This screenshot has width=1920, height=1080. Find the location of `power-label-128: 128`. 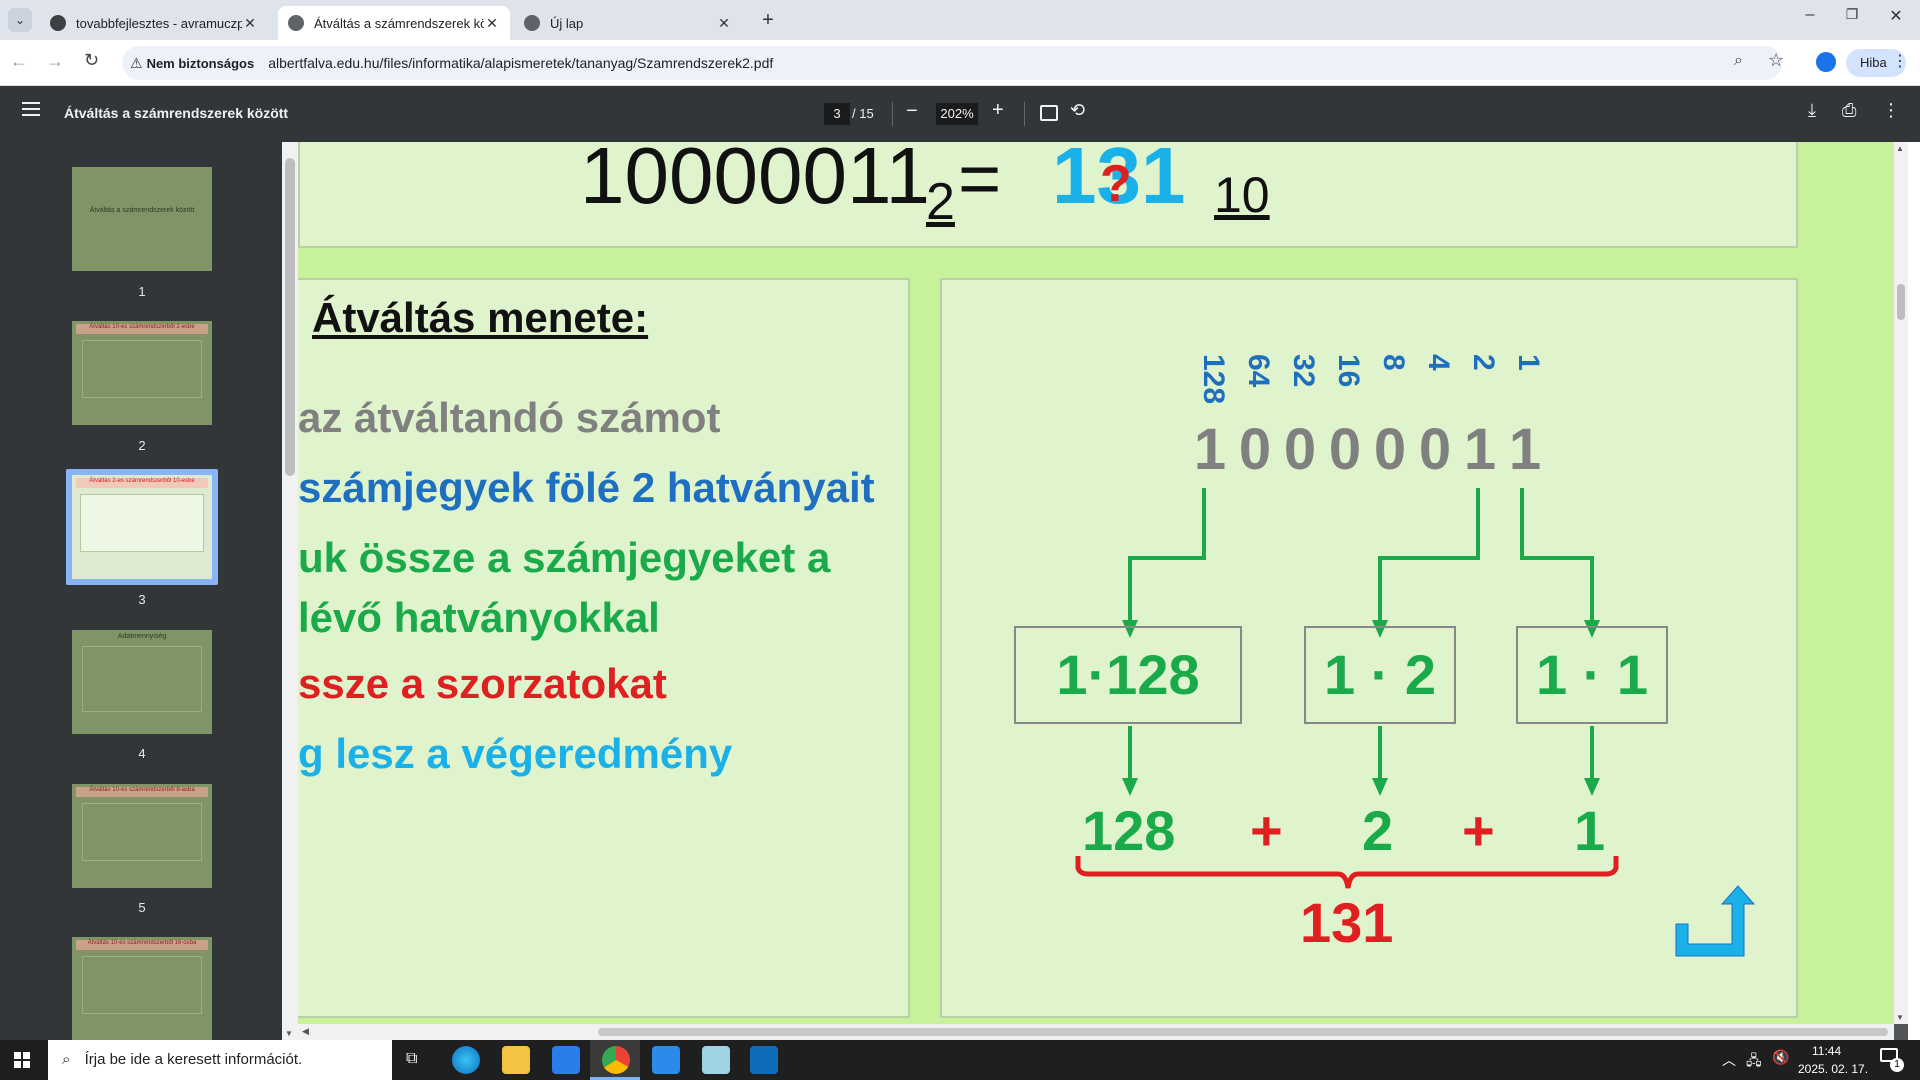

power-label-128: 128 is located at coordinates (1213, 379).